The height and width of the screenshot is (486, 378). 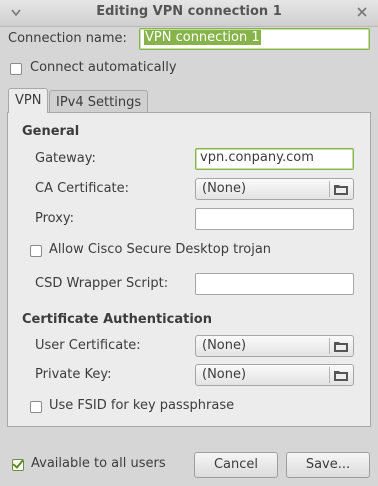 What do you see at coordinates (102, 283) in the screenshot?
I see `csd-wrapper-label: CSD Wrapper Script:` at bounding box center [102, 283].